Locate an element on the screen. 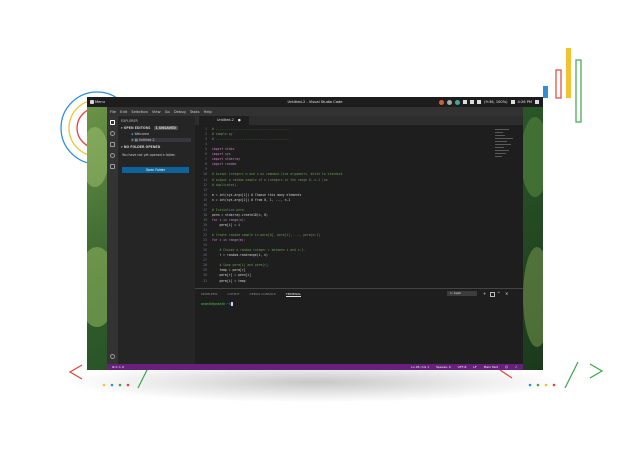  code-line: # duplicates). is located at coordinates (225, 185).